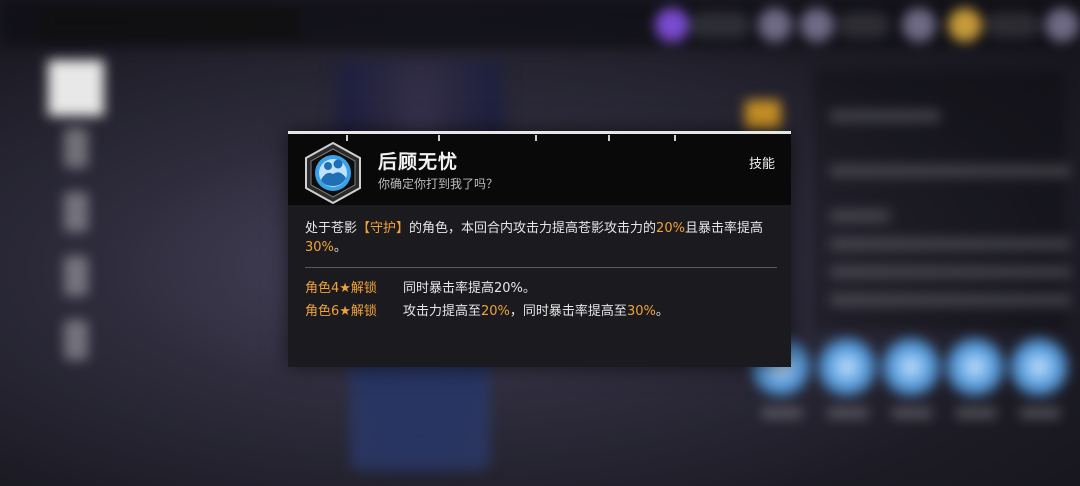 This screenshot has width=1080, height=486. What do you see at coordinates (534, 238) in the screenshot?
I see `skill-description: 处于苍影【守护】的角色，本回合内攻击力提高苍影攻击力的20%且暴击率提高30%。` at bounding box center [534, 238].